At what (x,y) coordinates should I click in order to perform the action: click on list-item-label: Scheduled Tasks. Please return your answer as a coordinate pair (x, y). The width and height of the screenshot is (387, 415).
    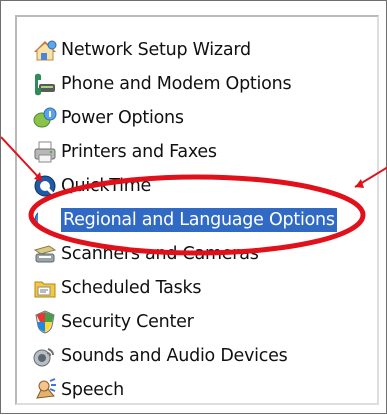
    Looking at the image, I should click on (131, 288).